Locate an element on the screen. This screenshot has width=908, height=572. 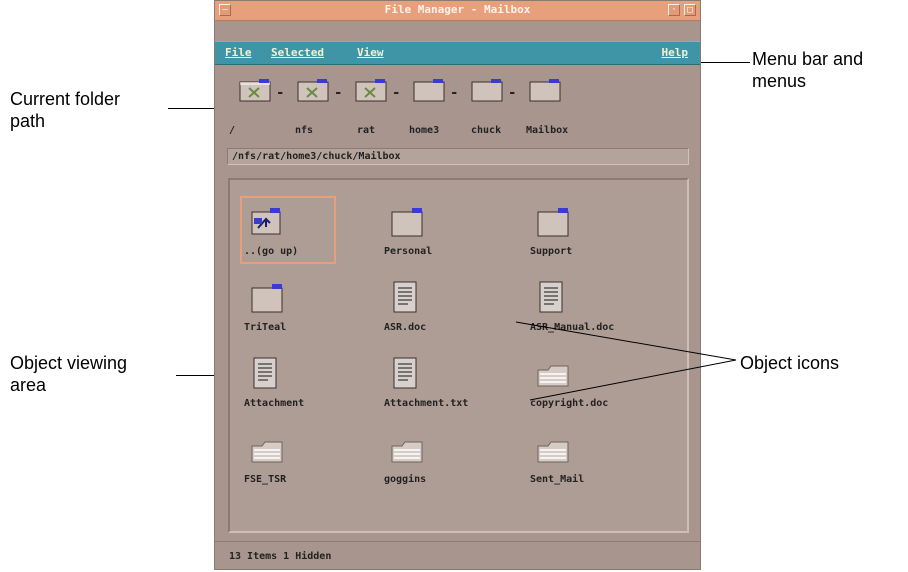
title-bar: – File Manager - Mailbox · □ is located at coordinates (457, 11).